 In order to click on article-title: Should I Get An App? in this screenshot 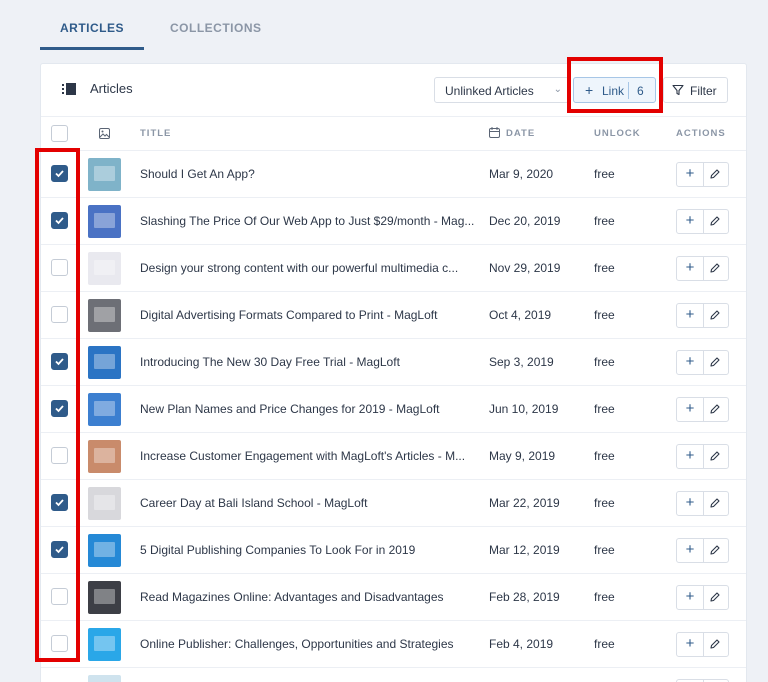, I will do `click(307, 174)`.